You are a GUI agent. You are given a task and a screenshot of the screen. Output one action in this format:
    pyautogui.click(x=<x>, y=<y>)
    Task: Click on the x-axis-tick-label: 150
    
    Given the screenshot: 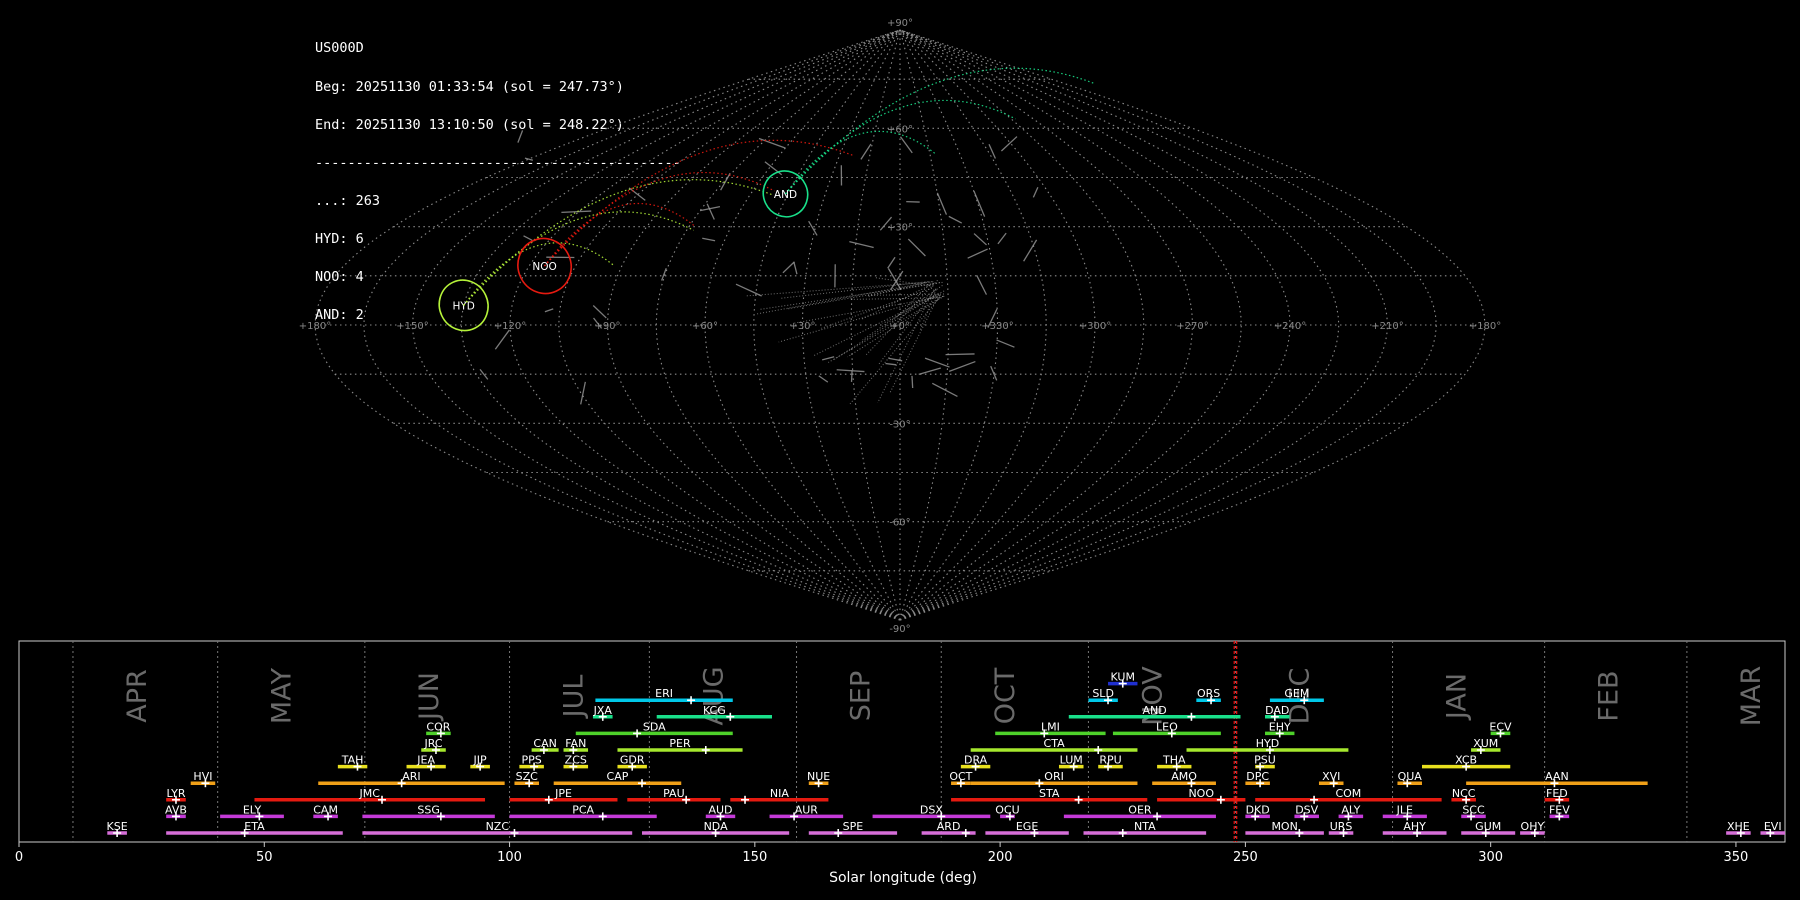 What is the action you would take?
    pyautogui.click(x=754, y=857)
    